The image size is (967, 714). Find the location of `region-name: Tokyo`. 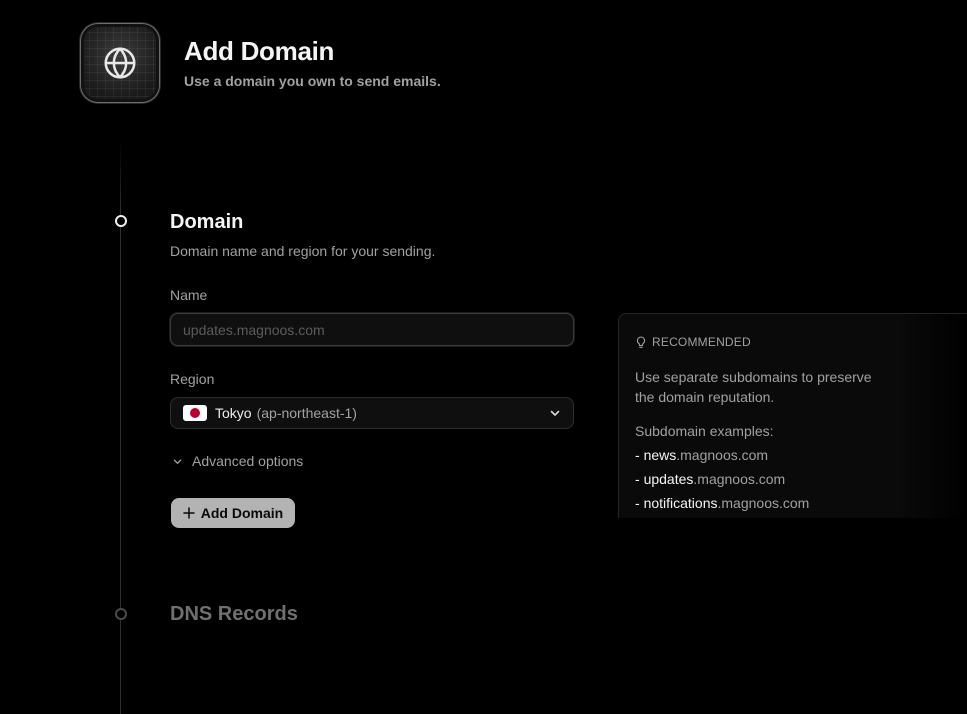

region-name: Tokyo is located at coordinates (233, 413).